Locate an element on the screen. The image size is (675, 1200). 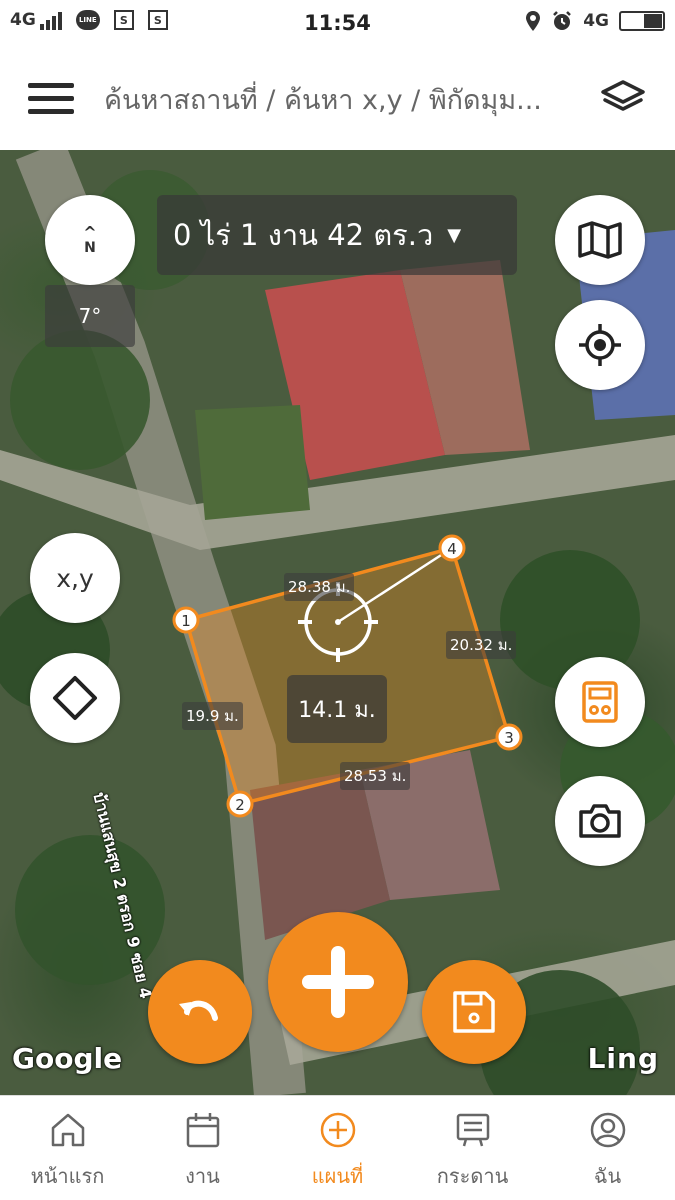
my-location-button is located at coordinates (600, 345).